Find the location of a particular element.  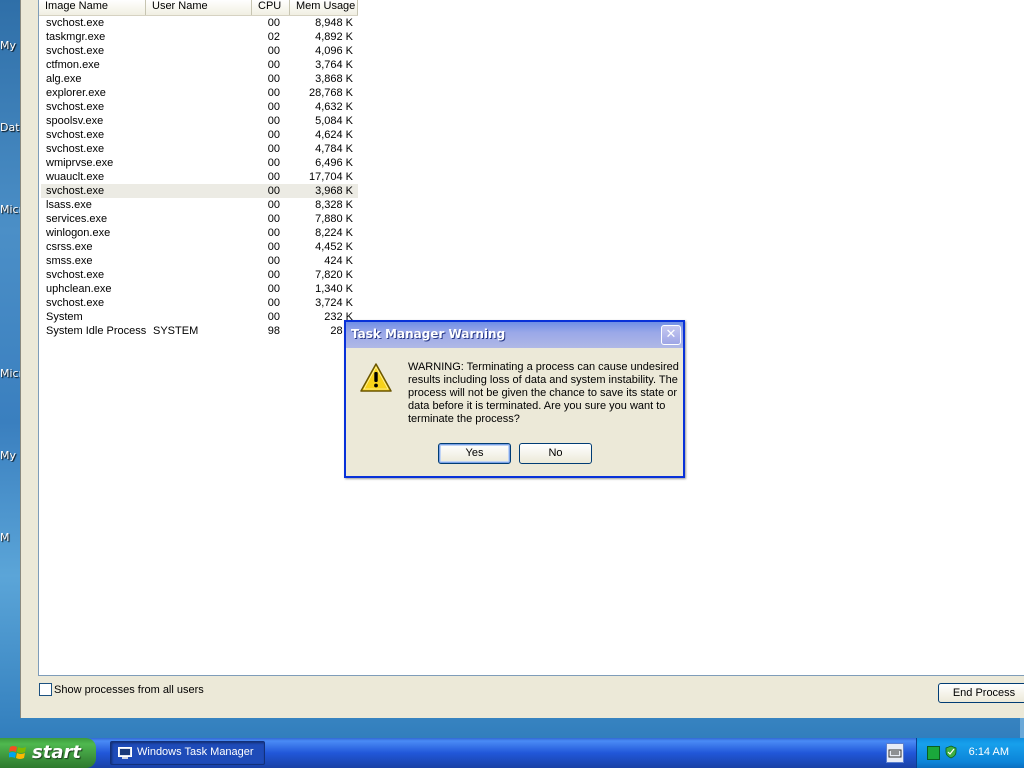

start-button: start is located at coordinates (48, 753).